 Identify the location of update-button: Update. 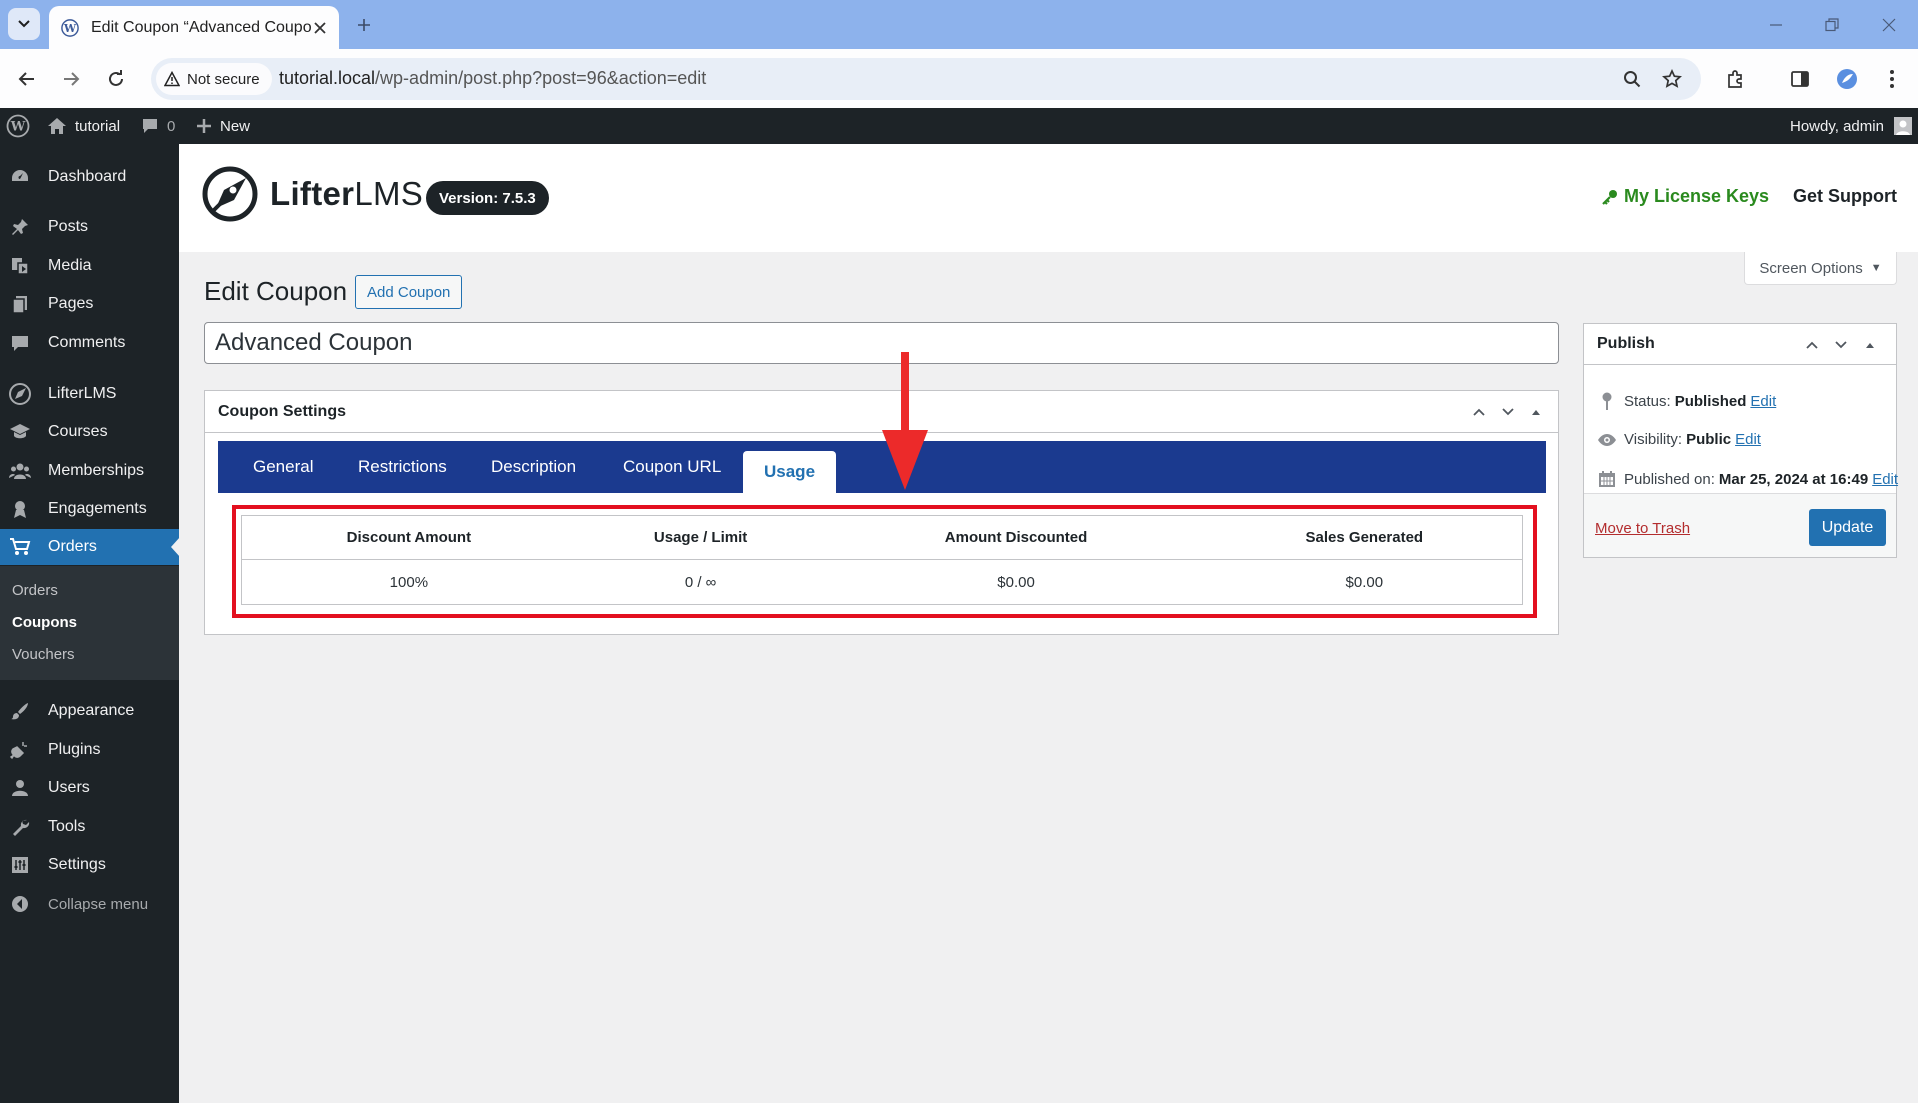
(1847, 527).